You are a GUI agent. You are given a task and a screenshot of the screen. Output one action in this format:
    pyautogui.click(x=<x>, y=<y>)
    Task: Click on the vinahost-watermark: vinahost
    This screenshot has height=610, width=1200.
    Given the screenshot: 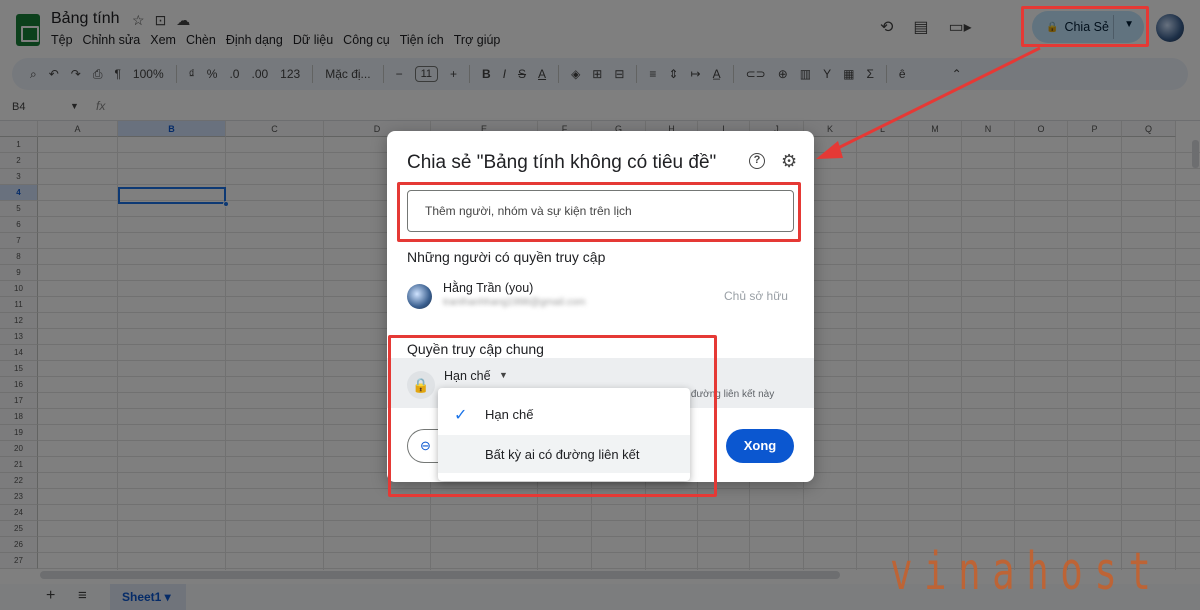 What is the action you would take?
    pyautogui.click(x=1026, y=572)
    